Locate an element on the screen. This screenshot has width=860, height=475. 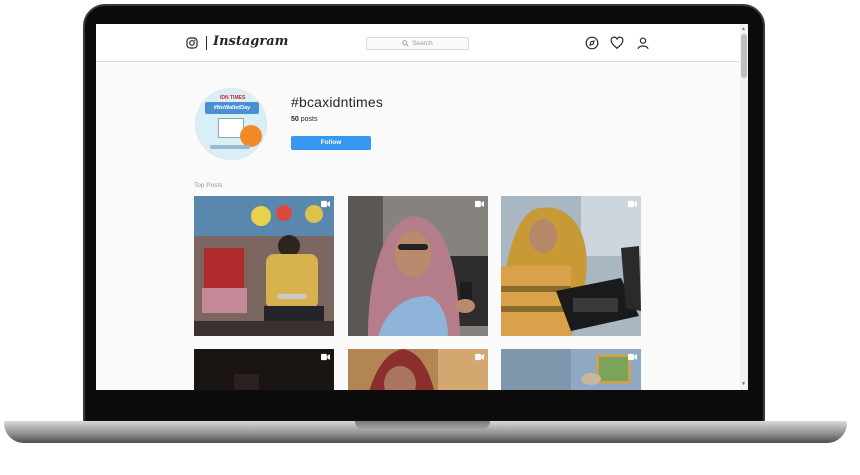
top-posts-heading: Top Posts is located at coordinates (208, 185).